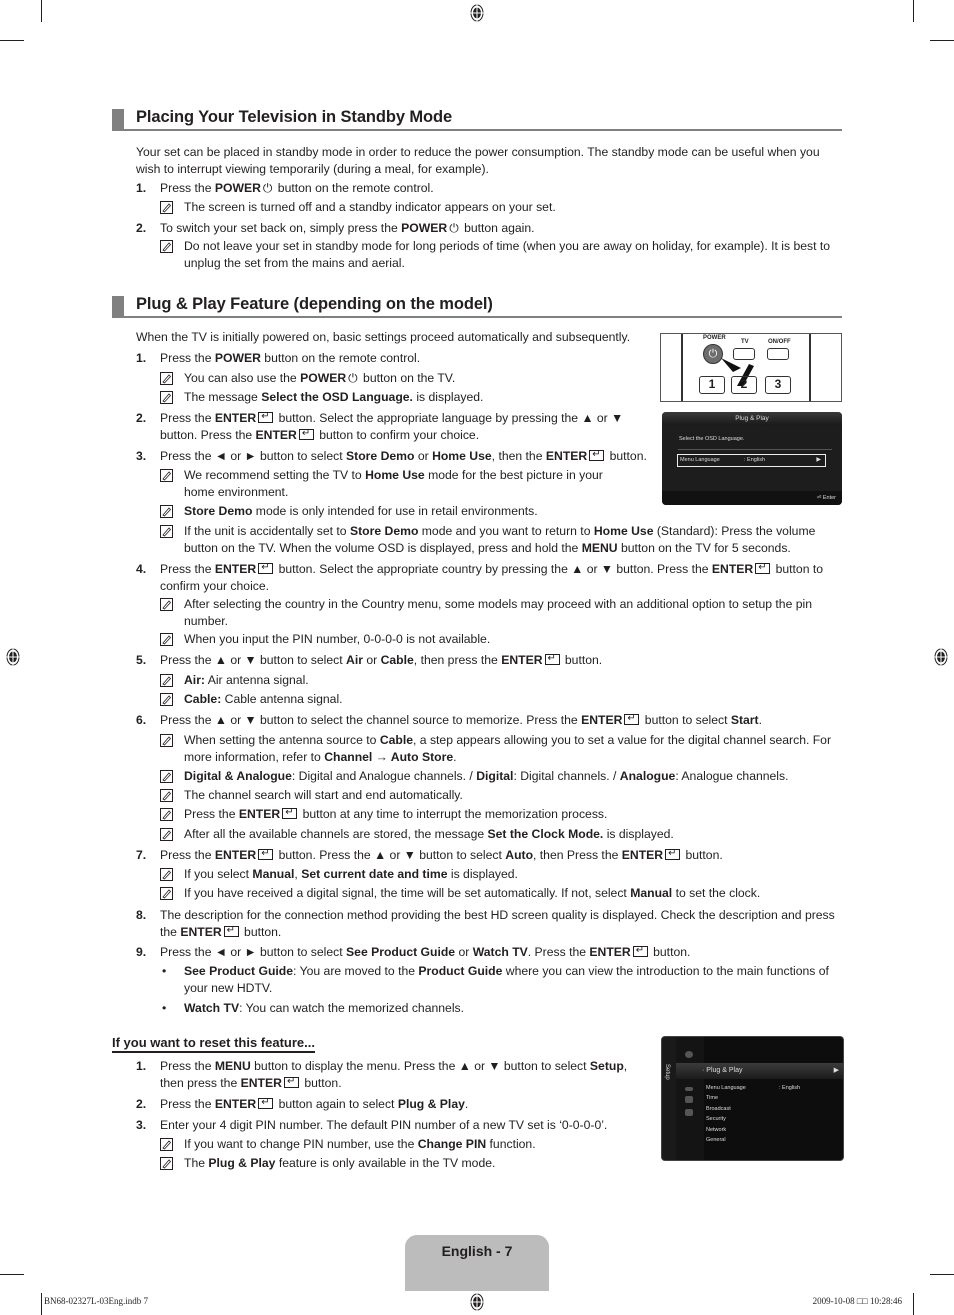 This screenshot has height=1315, width=954. Describe the element at coordinates (752, 418) in the screenshot. I see `osd-title: Plug & Play` at that location.